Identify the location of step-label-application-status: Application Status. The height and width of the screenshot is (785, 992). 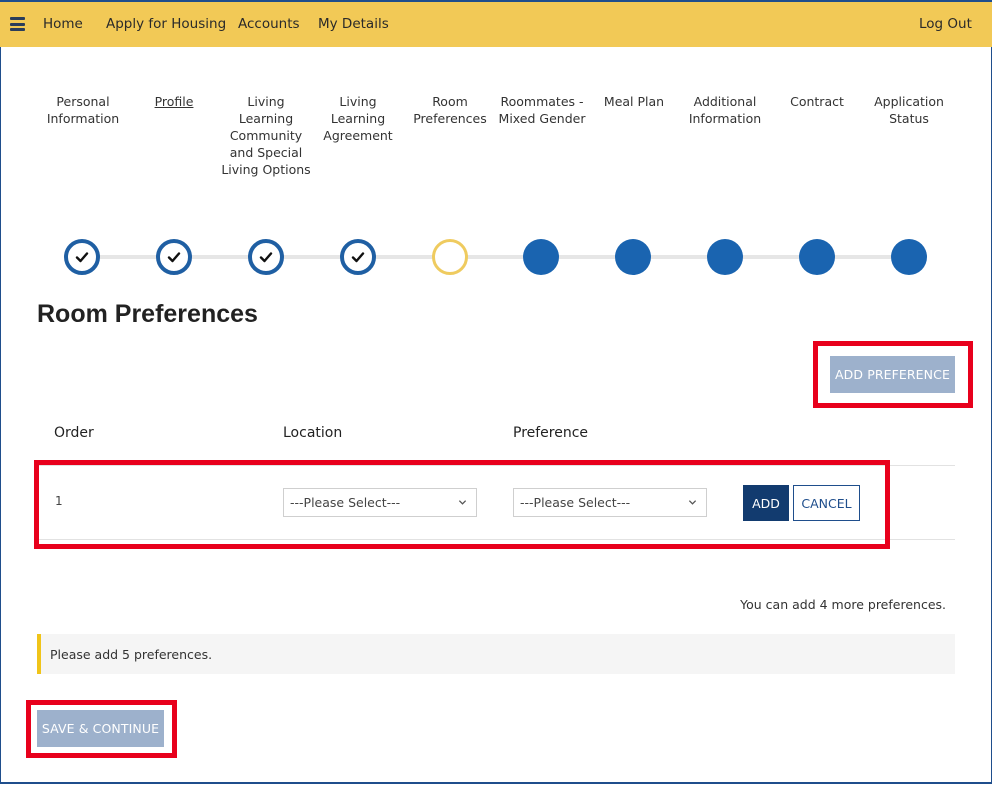
(909, 110).